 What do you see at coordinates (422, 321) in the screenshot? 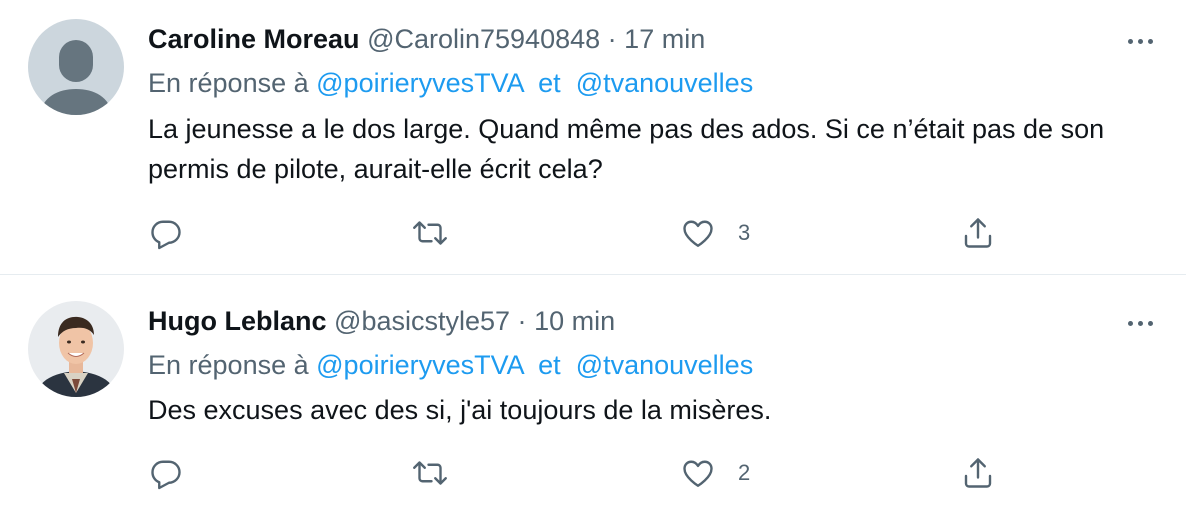
I see `user-handle: @basicstyle57` at bounding box center [422, 321].